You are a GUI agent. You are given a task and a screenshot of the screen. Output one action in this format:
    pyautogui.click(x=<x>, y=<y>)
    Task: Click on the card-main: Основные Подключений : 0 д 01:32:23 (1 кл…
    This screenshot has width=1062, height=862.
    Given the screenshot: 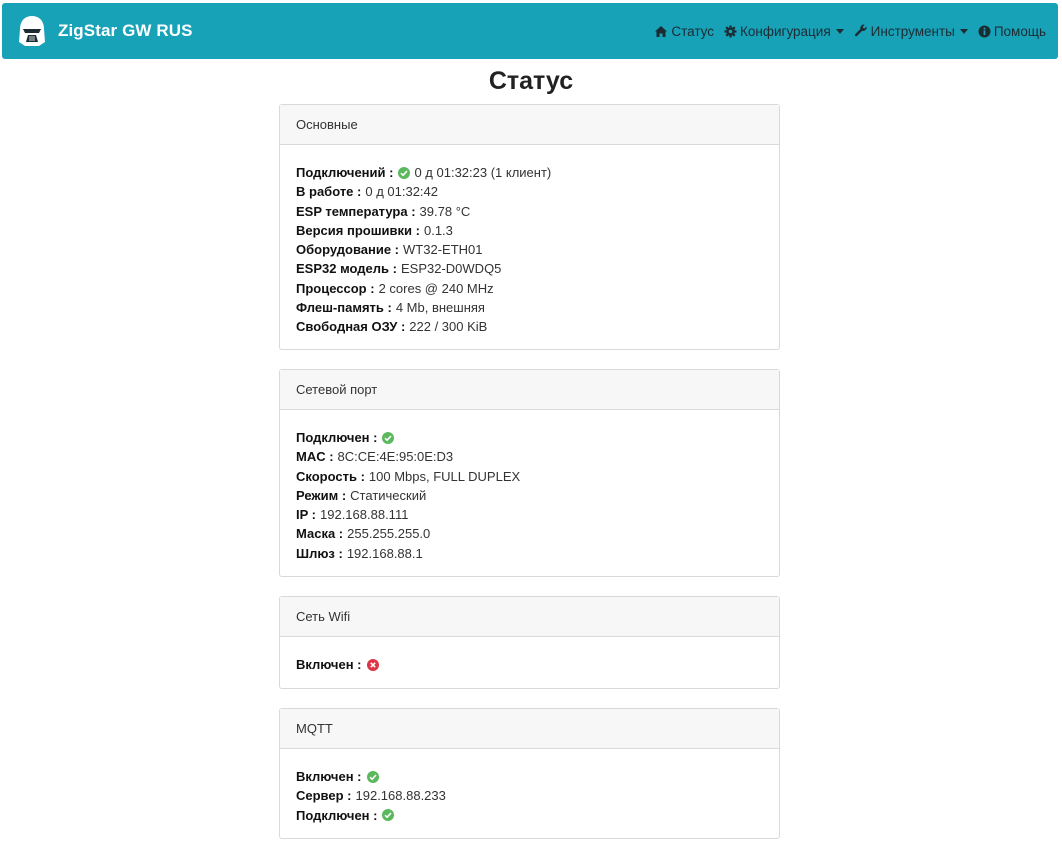 What is the action you would take?
    pyautogui.click(x=529, y=227)
    